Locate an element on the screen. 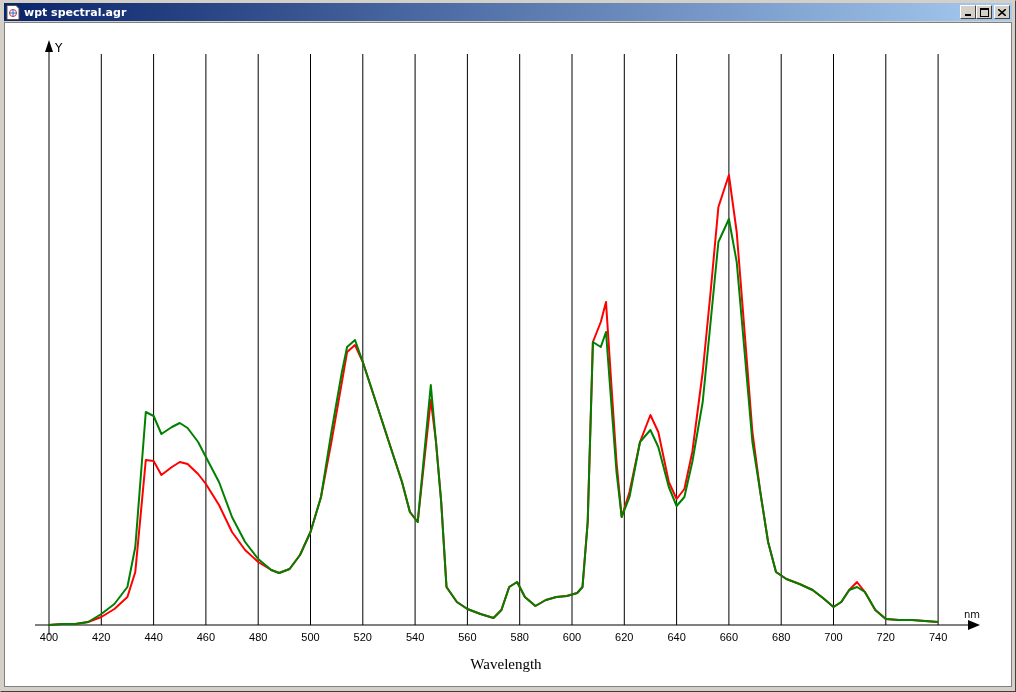 This screenshot has height=692, width=1016. tick-label: 640 is located at coordinates (676, 637).